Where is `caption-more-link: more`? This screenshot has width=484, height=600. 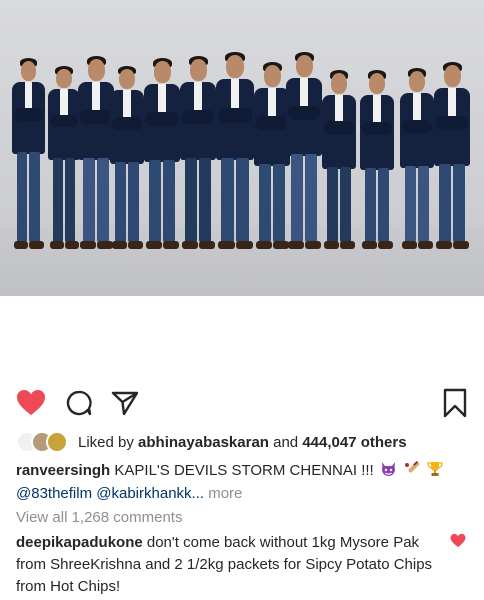
caption-more-link: more is located at coordinates (225, 493).